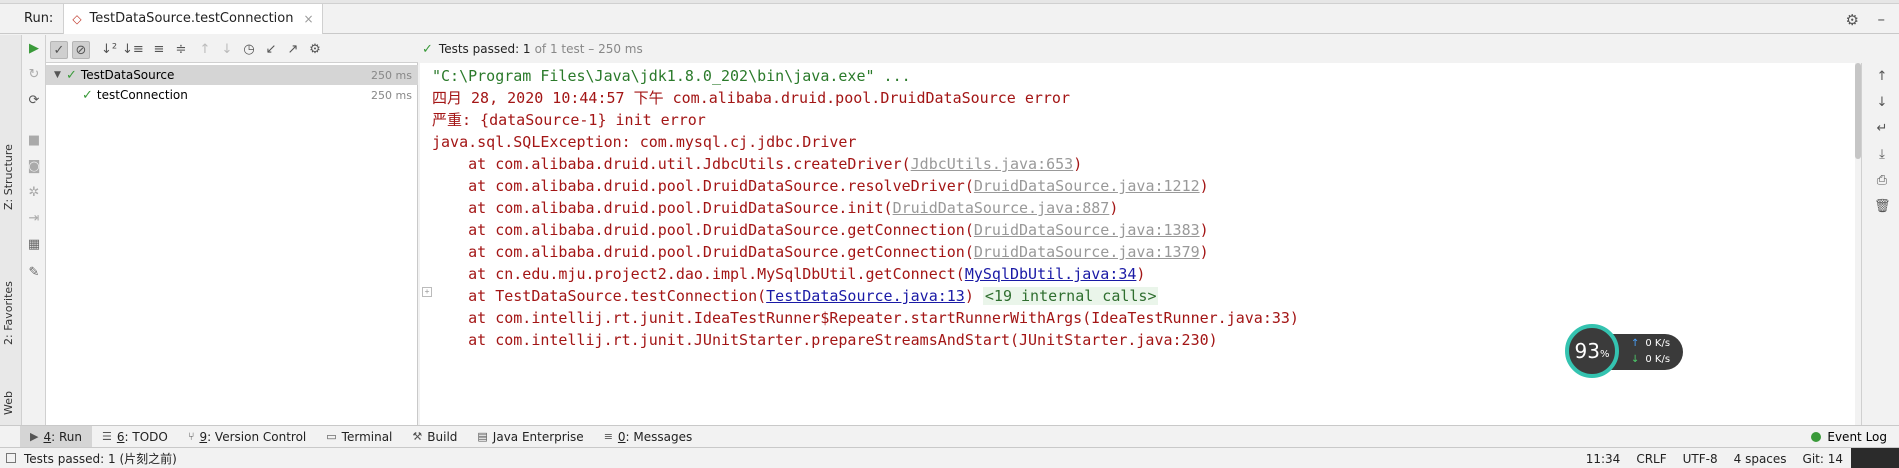 This screenshot has width=1899, height=468. I want to click on source-link: MySqlDbUtil.java:34, so click(1051, 274).